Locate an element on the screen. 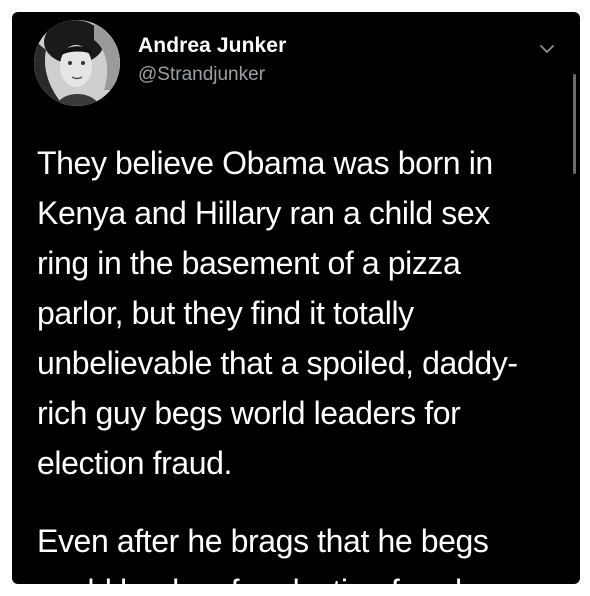 Image resolution: width=590 pixels, height=596 pixels. tweet-text-line: ring in the basement of a pizza is located at coordinates (249, 263).